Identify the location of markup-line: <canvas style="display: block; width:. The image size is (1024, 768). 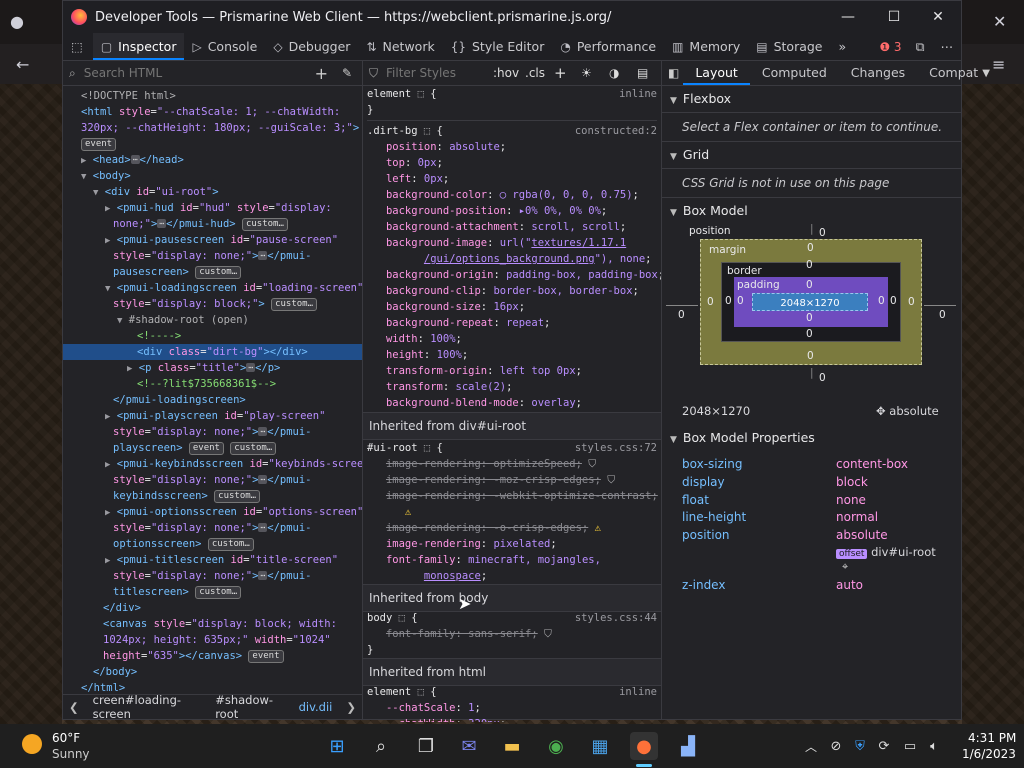
(212, 624).